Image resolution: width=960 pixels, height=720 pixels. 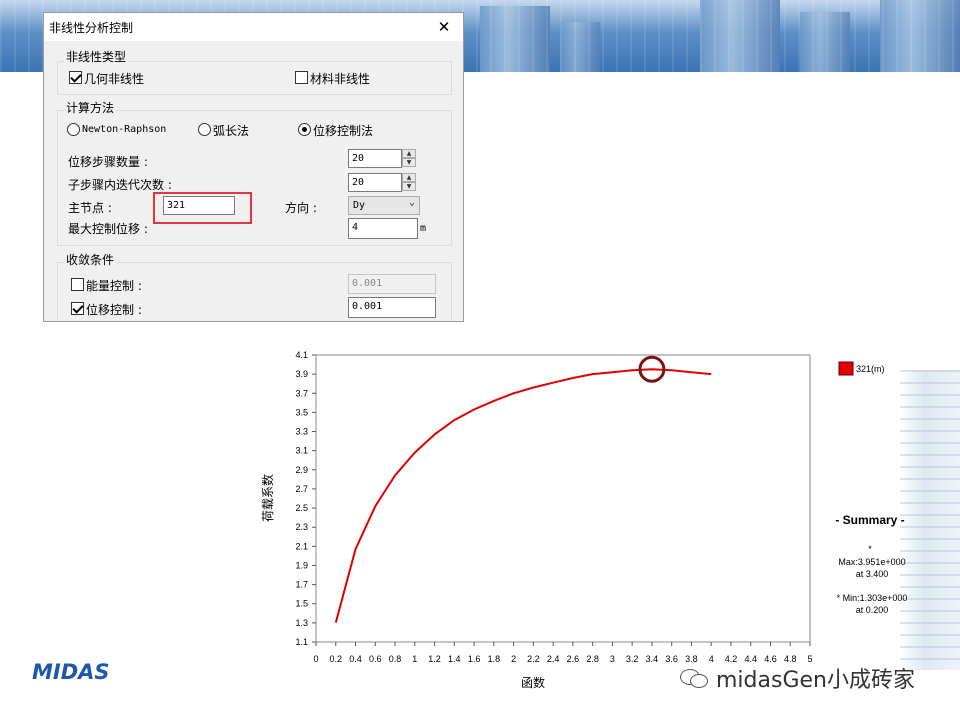 What do you see at coordinates (301, 508) in the screenshot?
I see `y-tick-label: 2.5` at bounding box center [301, 508].